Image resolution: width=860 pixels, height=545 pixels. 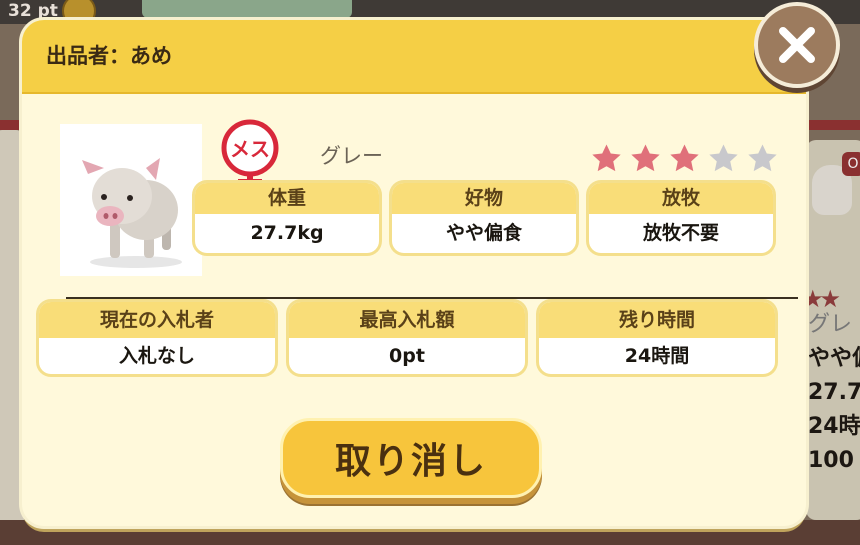 What do you see at coordinates (414, 57) in the screenshot?
I see `dialog-header: 出品者：あめ` at bounding box center [414, 57].